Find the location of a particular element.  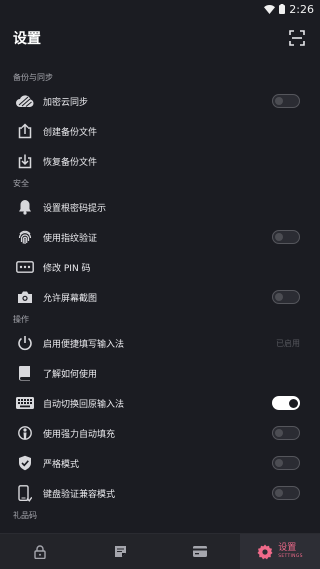

tab-vault is located at coordinates (40, 551).